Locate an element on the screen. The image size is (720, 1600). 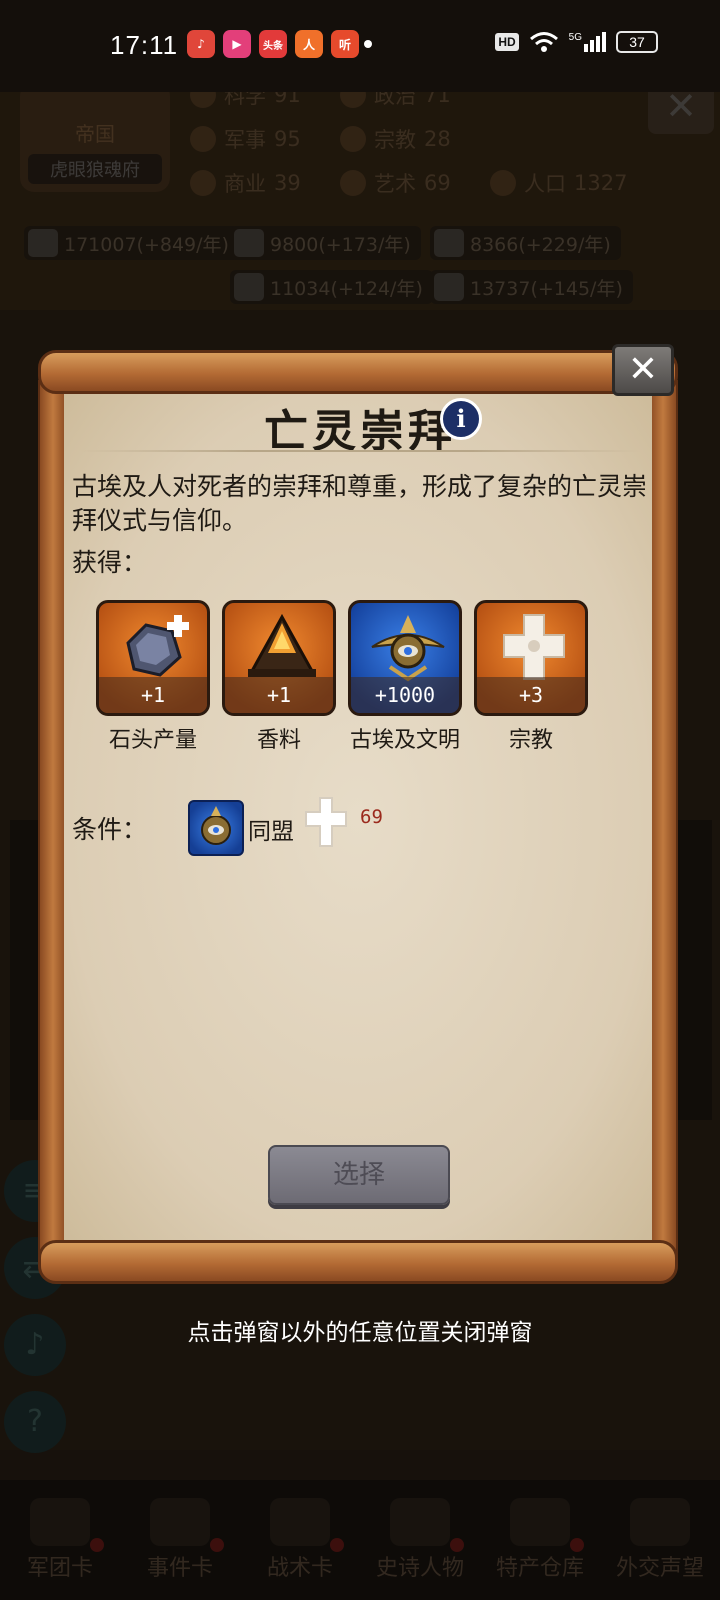
reward-tile: +1000 is located at coordinates (405, 658).